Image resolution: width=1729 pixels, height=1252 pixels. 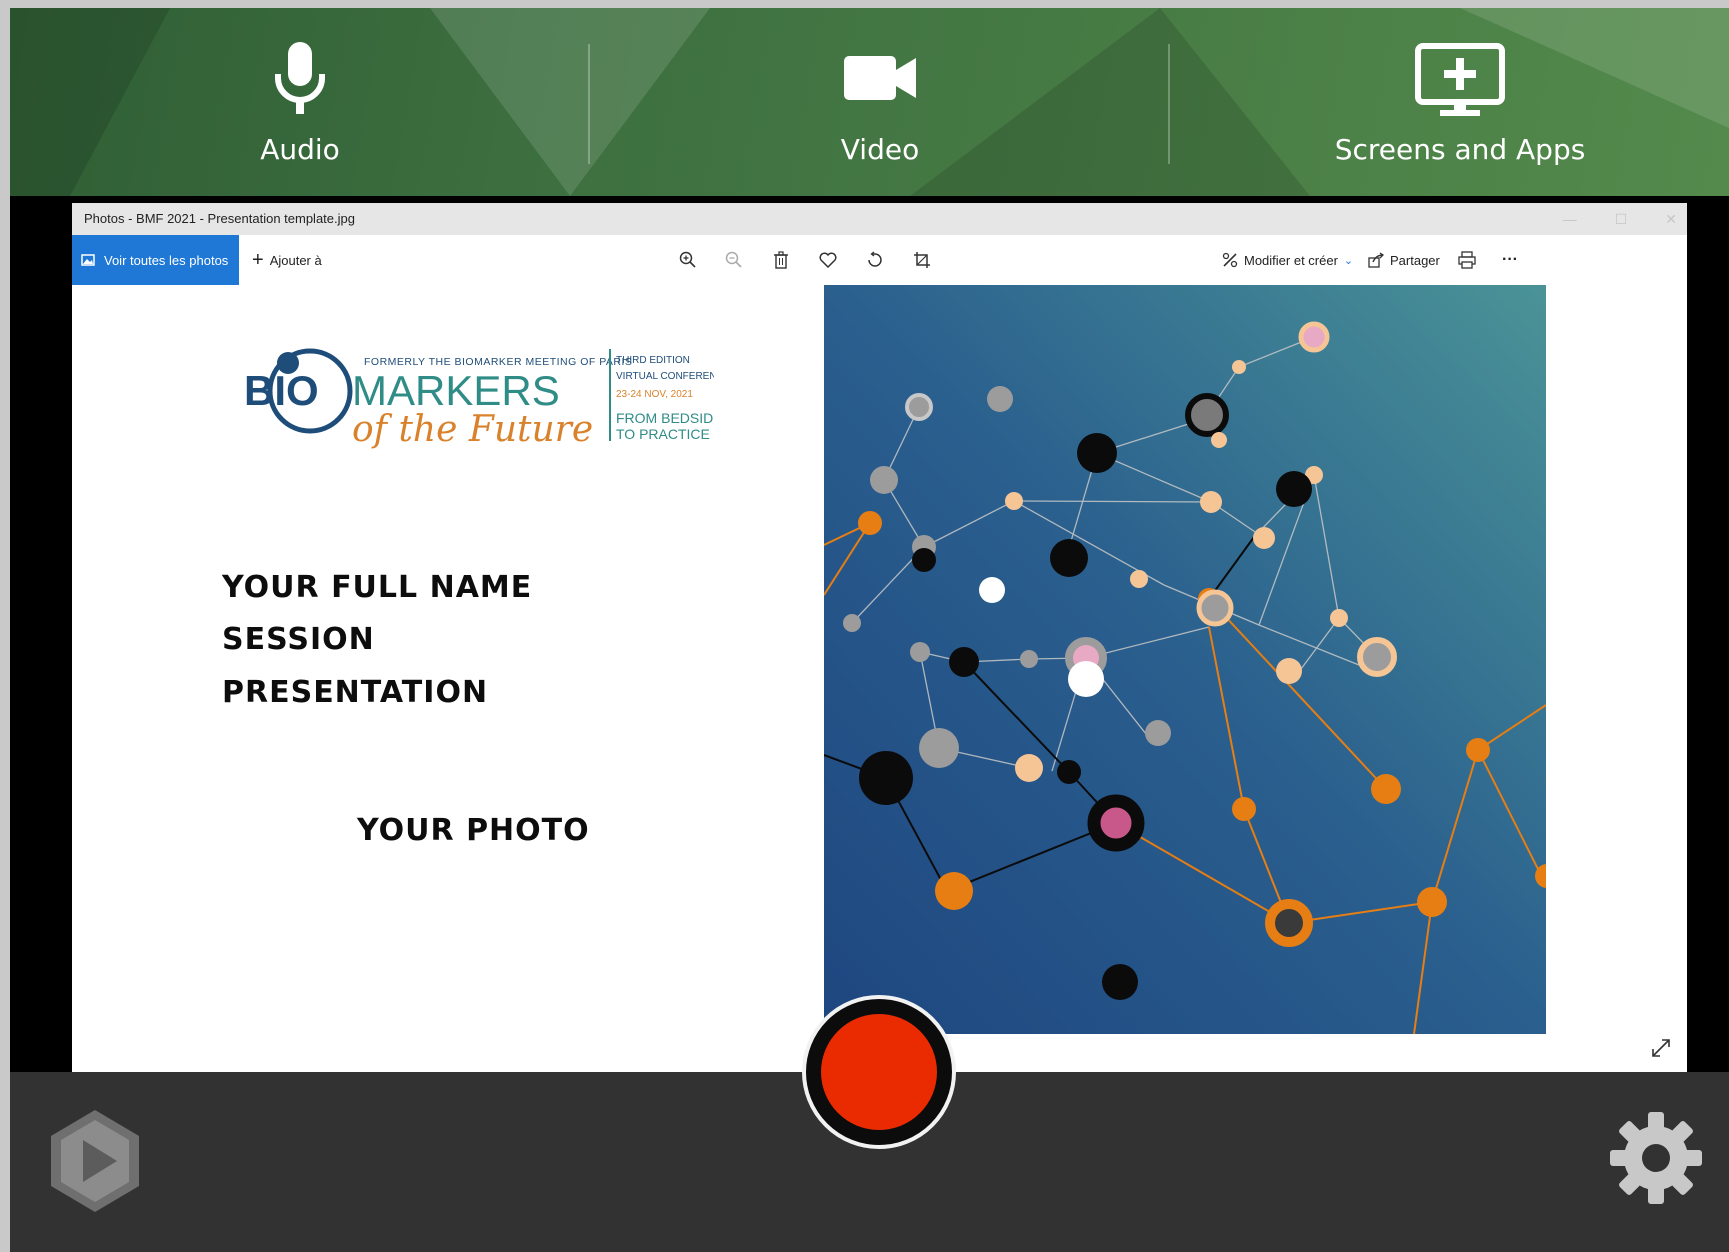 I want to click on audio-label: Audio, so click(x=300, y=149).